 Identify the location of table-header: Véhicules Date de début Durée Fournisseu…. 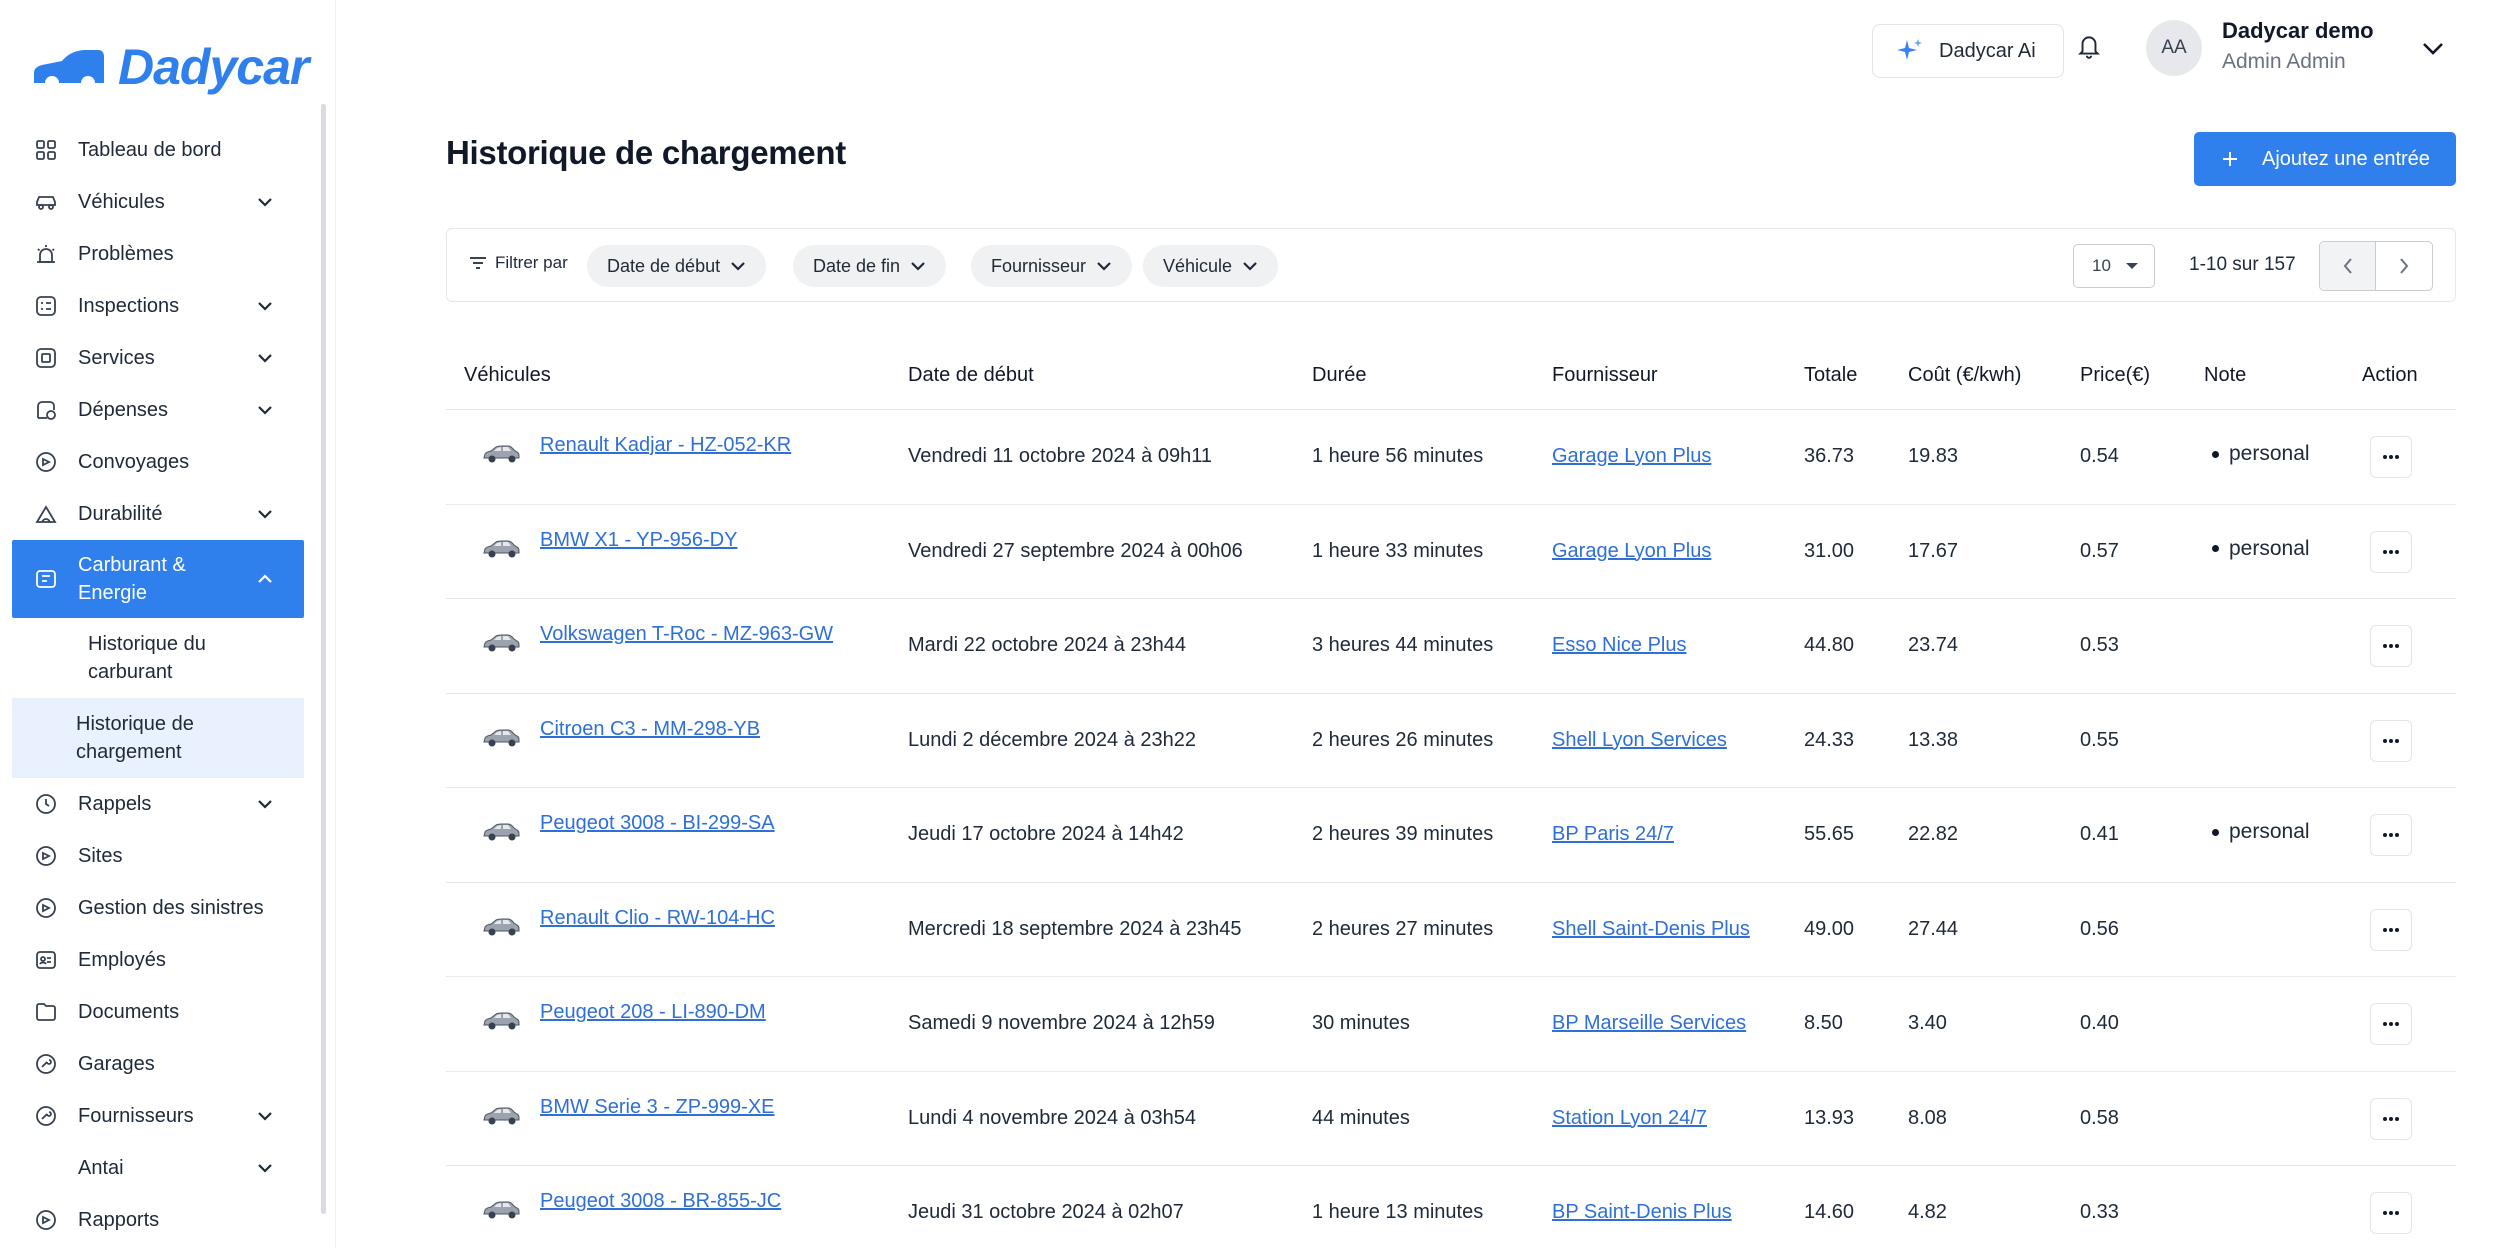
(1451, 375).